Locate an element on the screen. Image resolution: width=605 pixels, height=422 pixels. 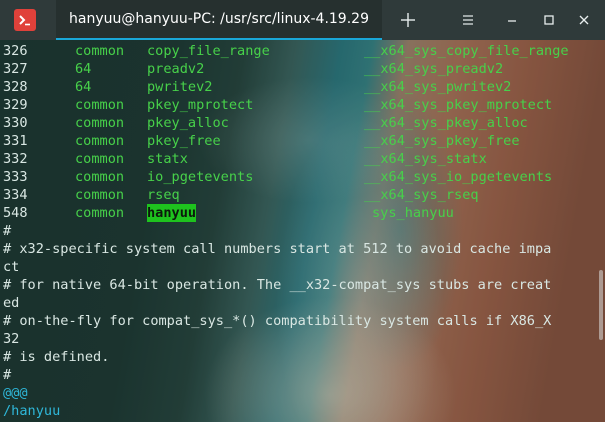
new-tab-button is located at coordinates (408, 20).